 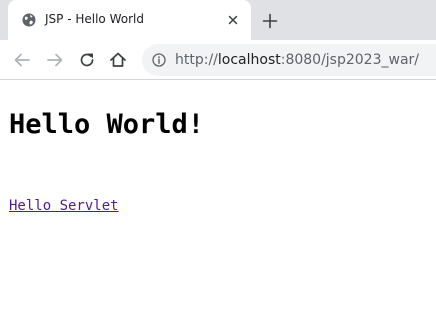 What do you see at coordinates (55, 60) in the screenshot?
I see `forward-button` at bounding box center [55, 60].